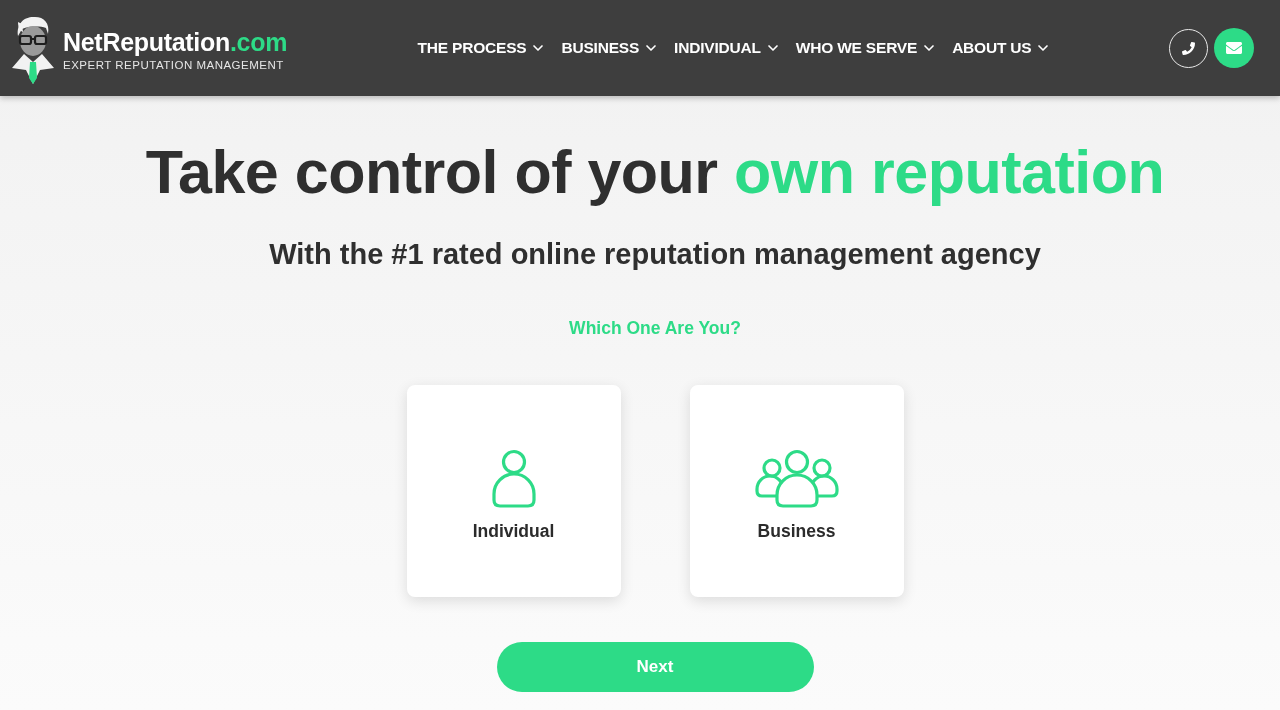 Image resolution: width=1280 pixels, height=710 pixels. What do you see at coordinates (174, 65) in the screenshot?
I see `logo-tagline: EXPERT REPUTATION MANAGEMENT` at bounding box center [174, 65].